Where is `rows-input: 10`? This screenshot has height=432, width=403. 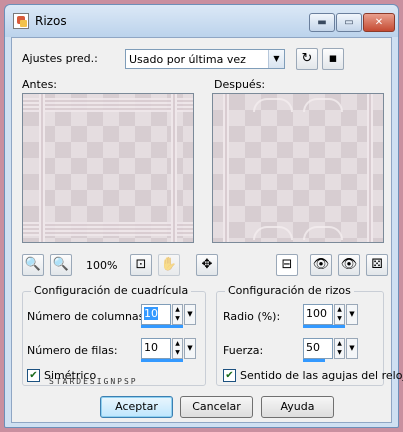 rows-input: 10 is located at coordinates (156, 348).